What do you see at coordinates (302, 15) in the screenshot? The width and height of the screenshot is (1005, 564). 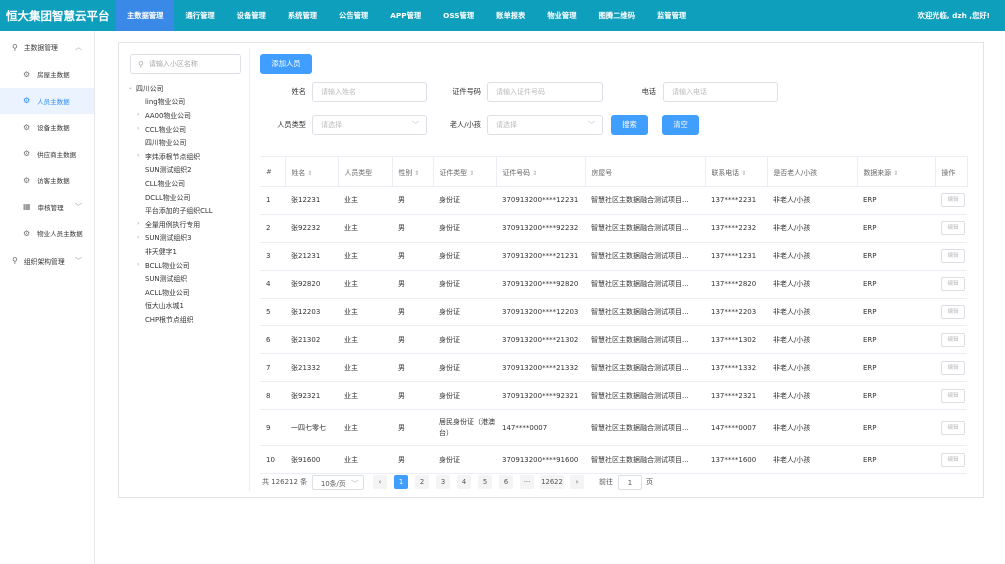 I see `top-nav-item: 系统管理` at bounding box center [302, 15].